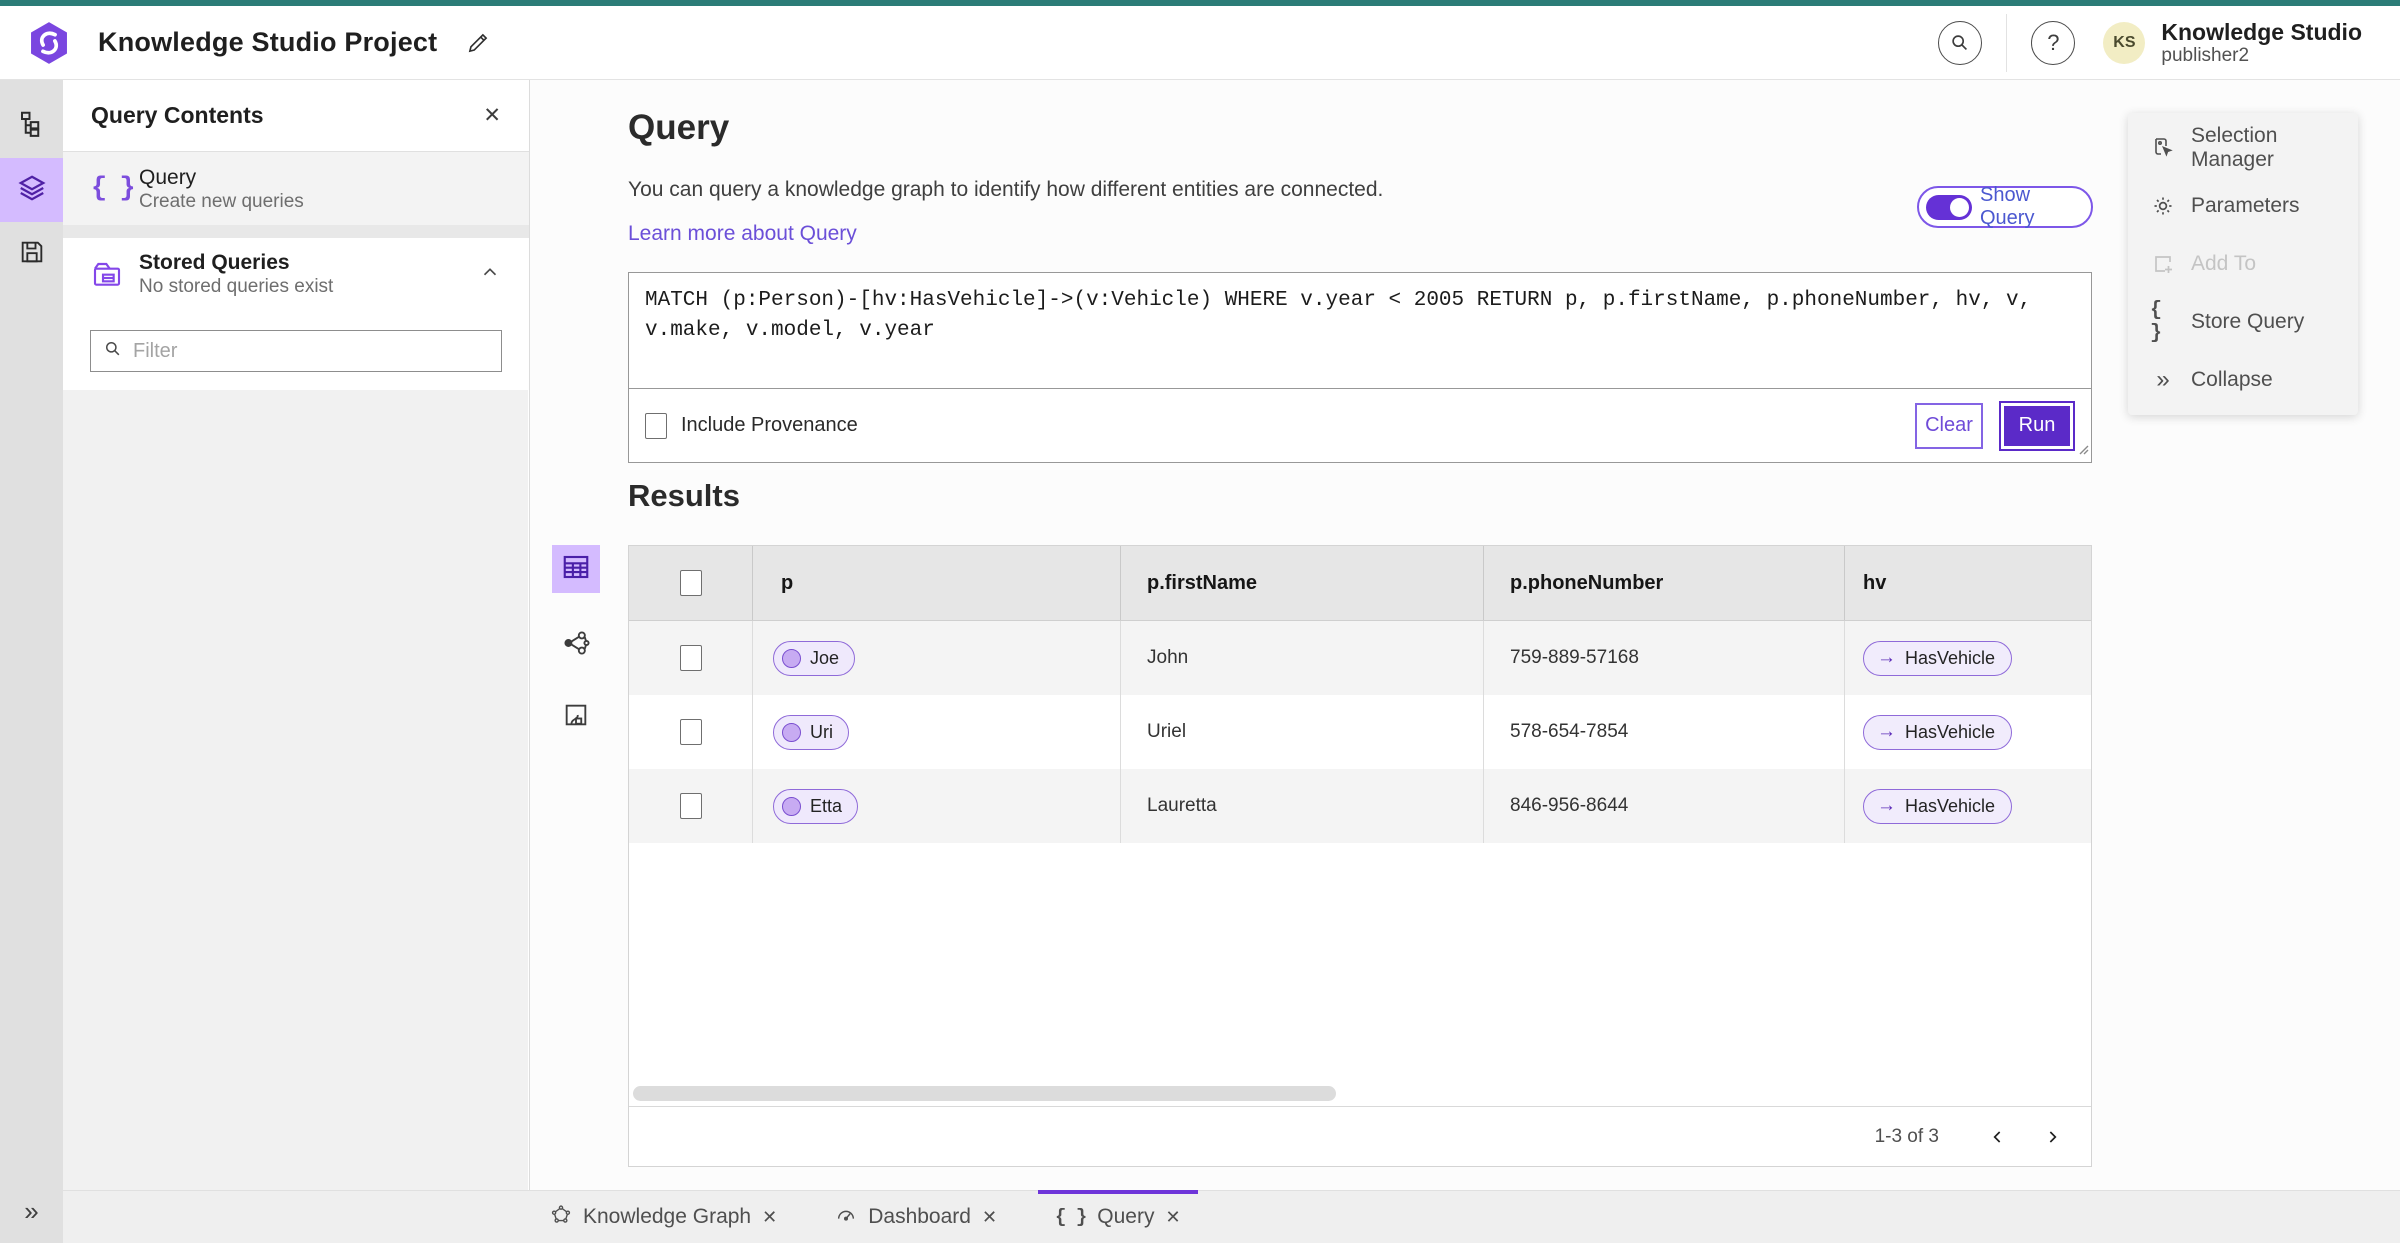 Image resolution: width=2400 pixels, height=1243 pixels. What do you see at coordinates (1960, 42) in the screenshot?
I see `search-button` at bounding box center [1960, 42].